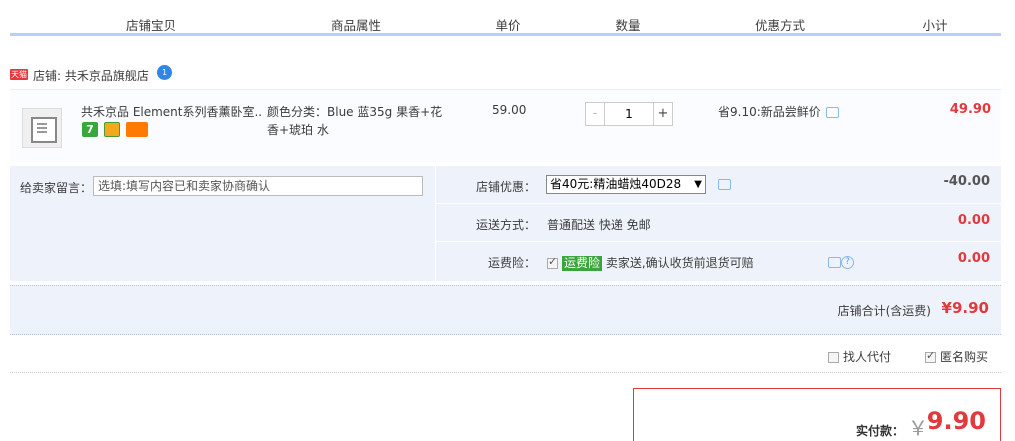 Image resolution: width=1015 pixels, height=441 pixels. Describe the element at coordinates (965, 308) in the screenshot. I see `shop-total-value: ¥9.90` at that location.